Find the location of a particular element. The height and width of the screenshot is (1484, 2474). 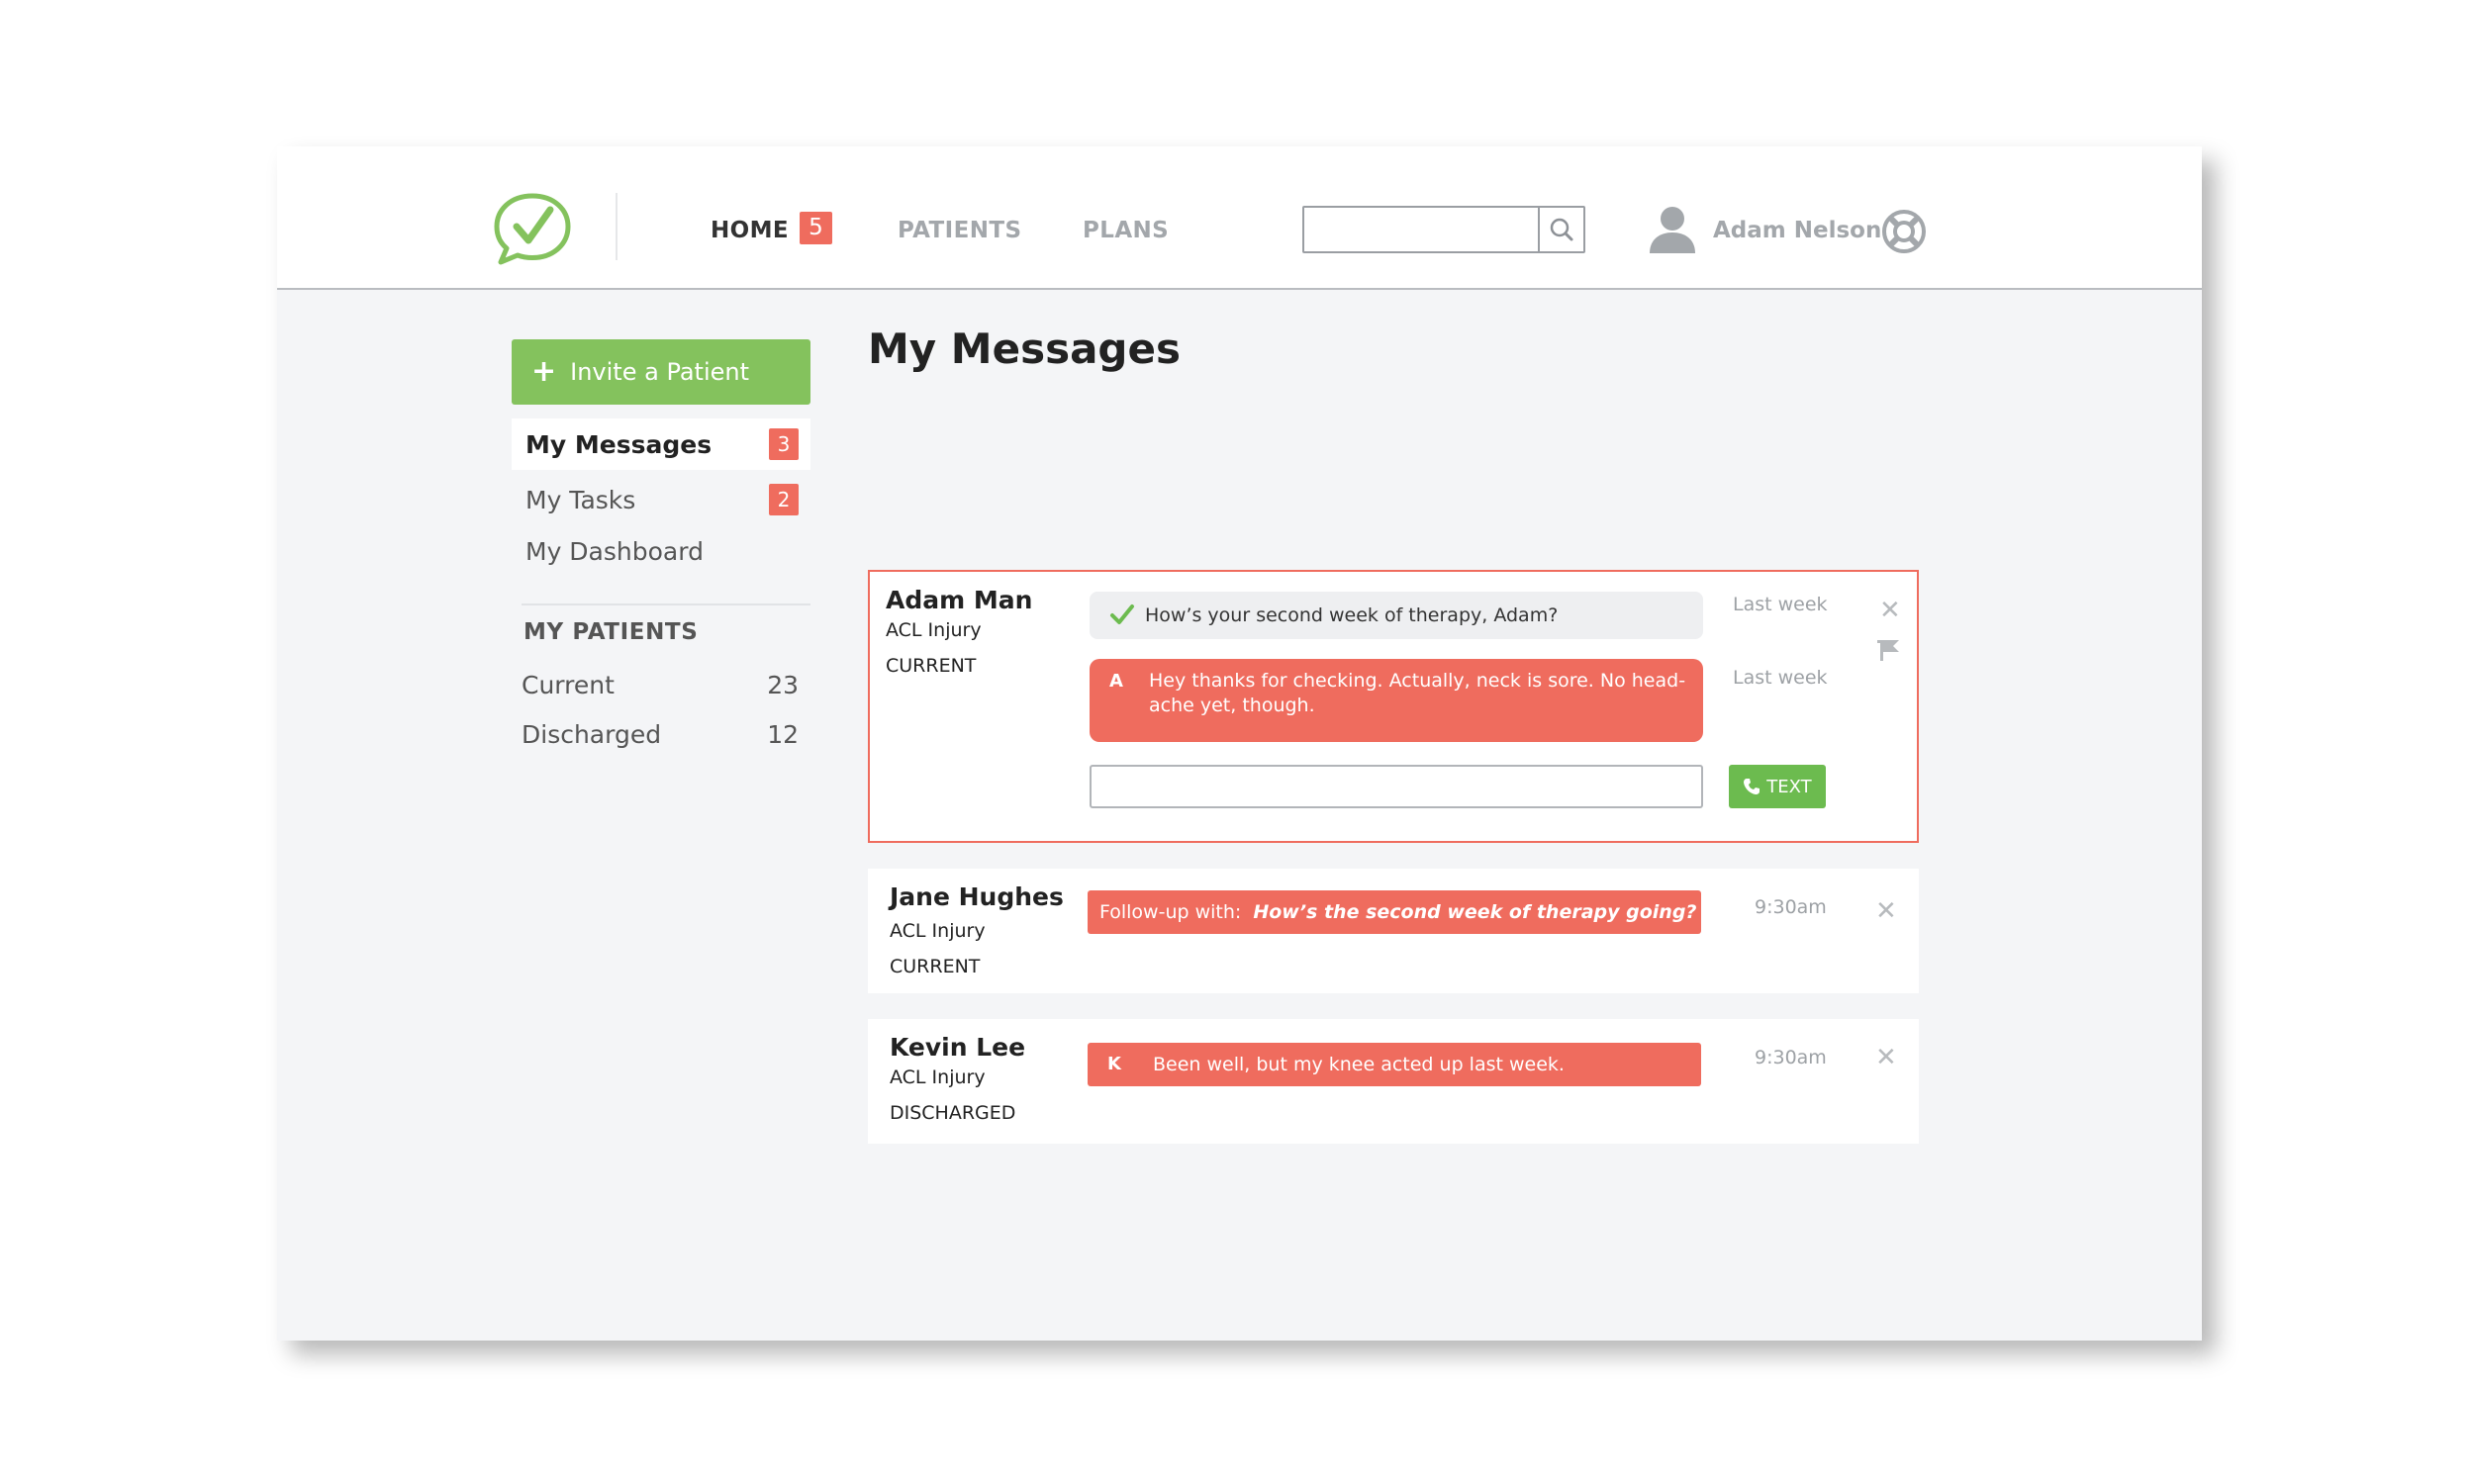

sidebar-item-my-messages: My Messages 3 is located at coordinates (661, 444).